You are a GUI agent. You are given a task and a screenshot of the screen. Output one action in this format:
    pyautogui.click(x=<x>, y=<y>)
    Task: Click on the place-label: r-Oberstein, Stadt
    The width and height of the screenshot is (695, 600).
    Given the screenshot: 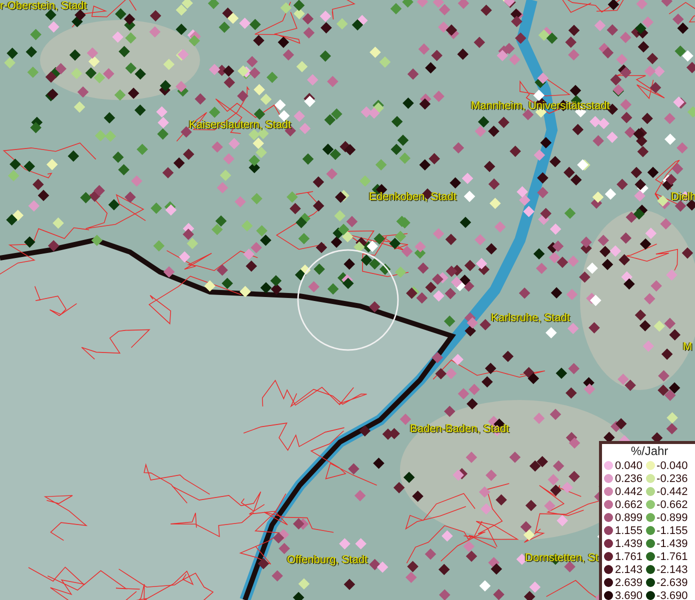 What is the action you would take?
    pyautogui.click(x=43, y=6)
    